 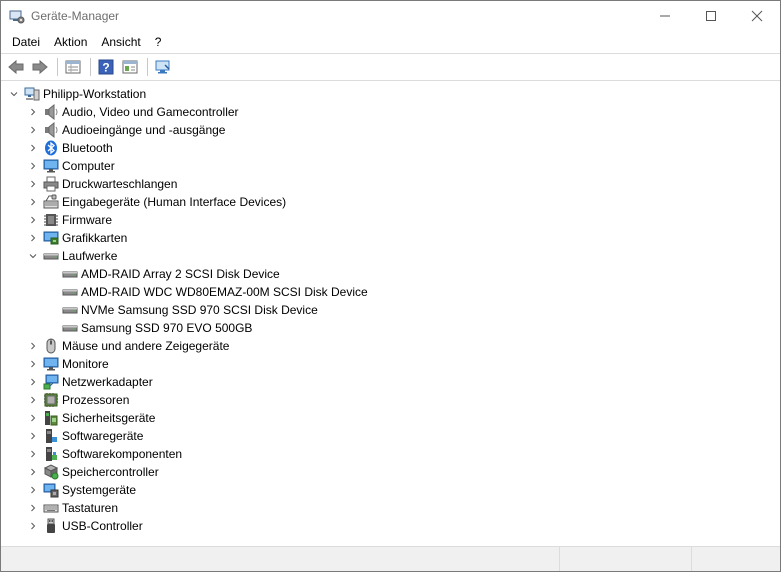 What do you see at coordinates (85, 364) in the screenshot?
I see `tree-item-label: Monitore` at bounding box center [85, 364].